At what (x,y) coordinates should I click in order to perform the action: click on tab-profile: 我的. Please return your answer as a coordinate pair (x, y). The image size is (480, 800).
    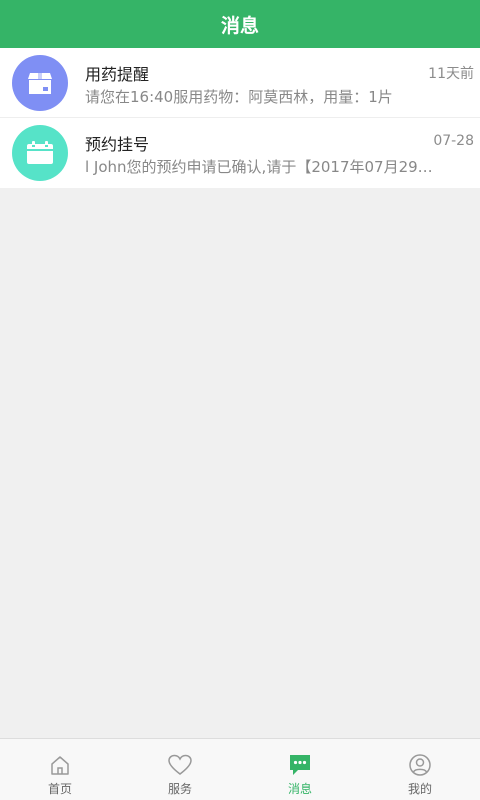
    Looking at the image, I should click on (420, 769).